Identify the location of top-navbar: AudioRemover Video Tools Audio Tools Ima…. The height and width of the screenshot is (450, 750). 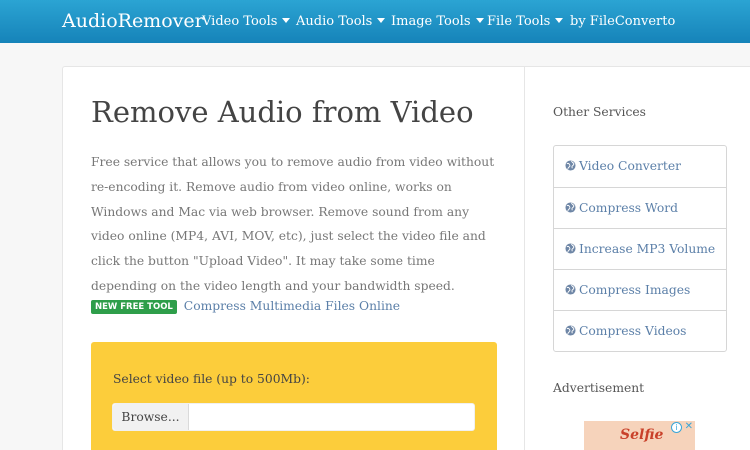
(375, 21).